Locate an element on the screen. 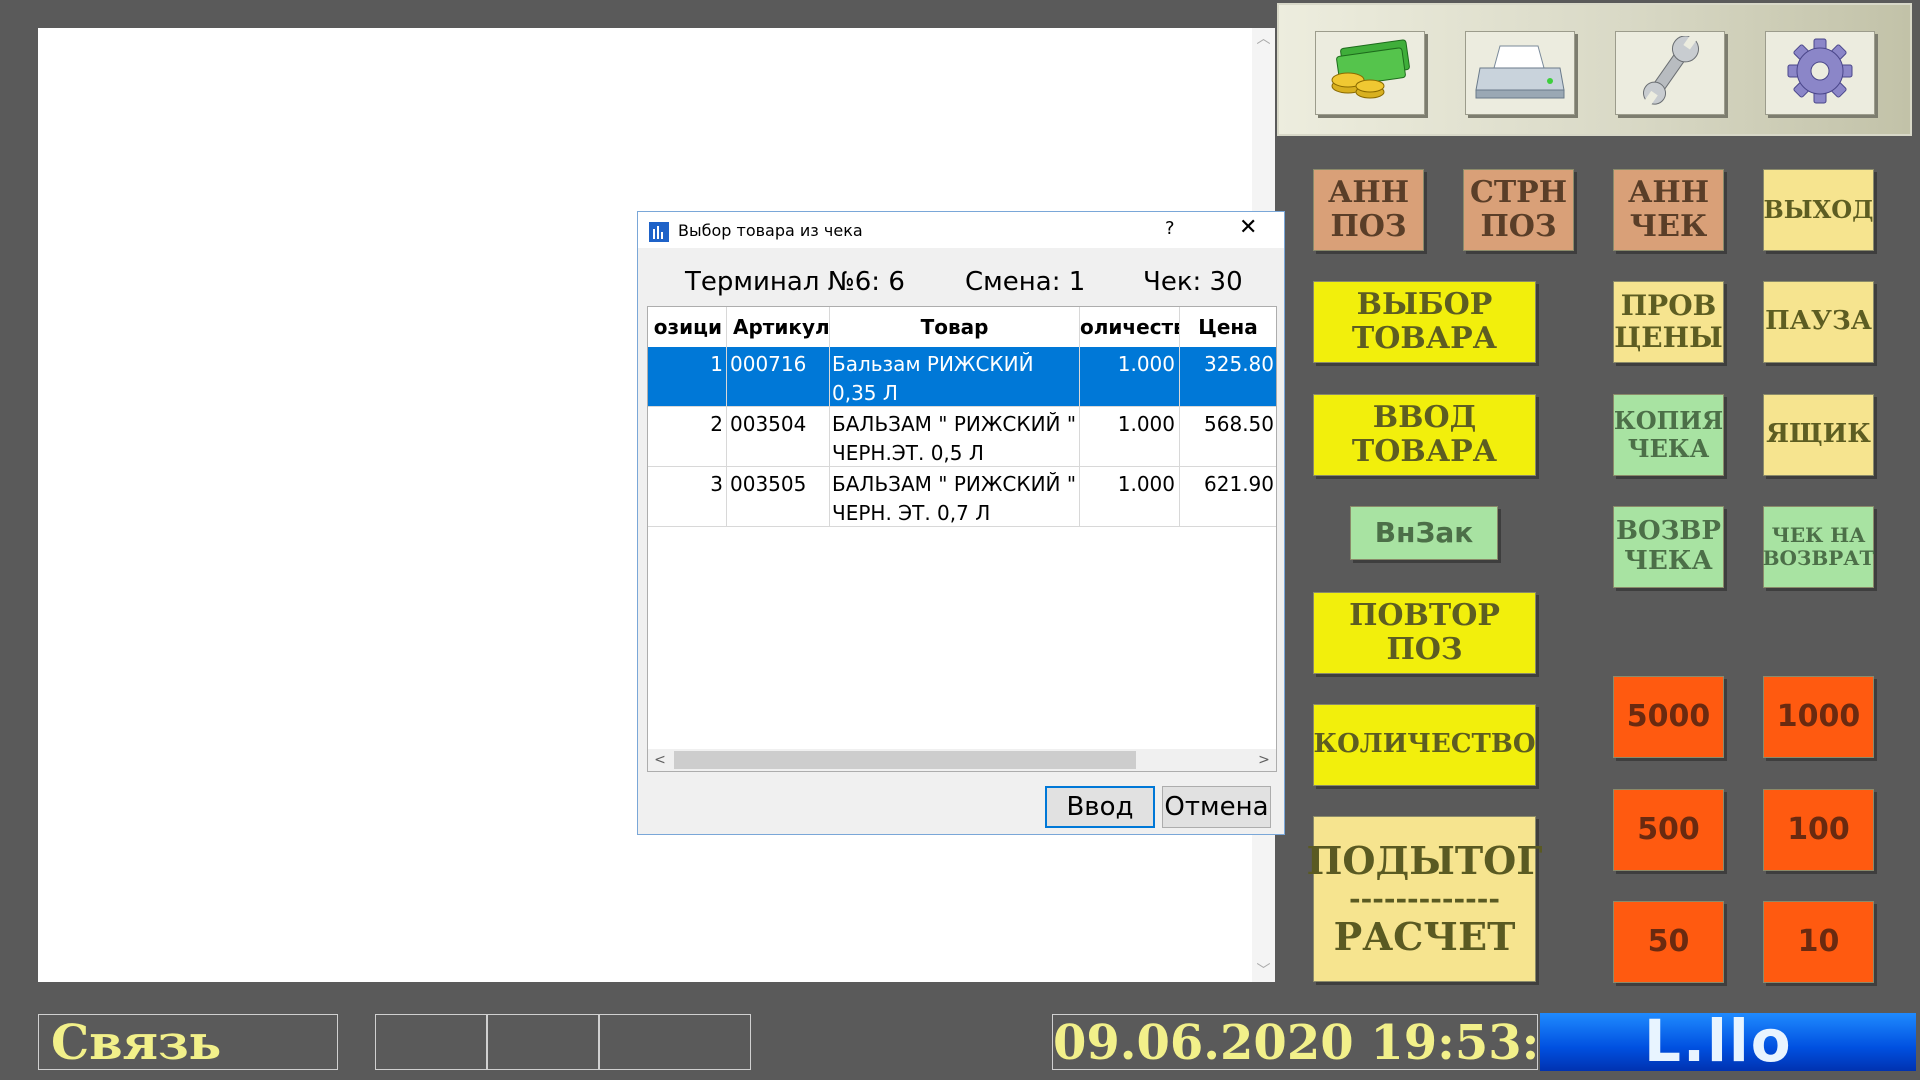  scroll-down-icon: ﹀ is located at coordinates (1263, 971).